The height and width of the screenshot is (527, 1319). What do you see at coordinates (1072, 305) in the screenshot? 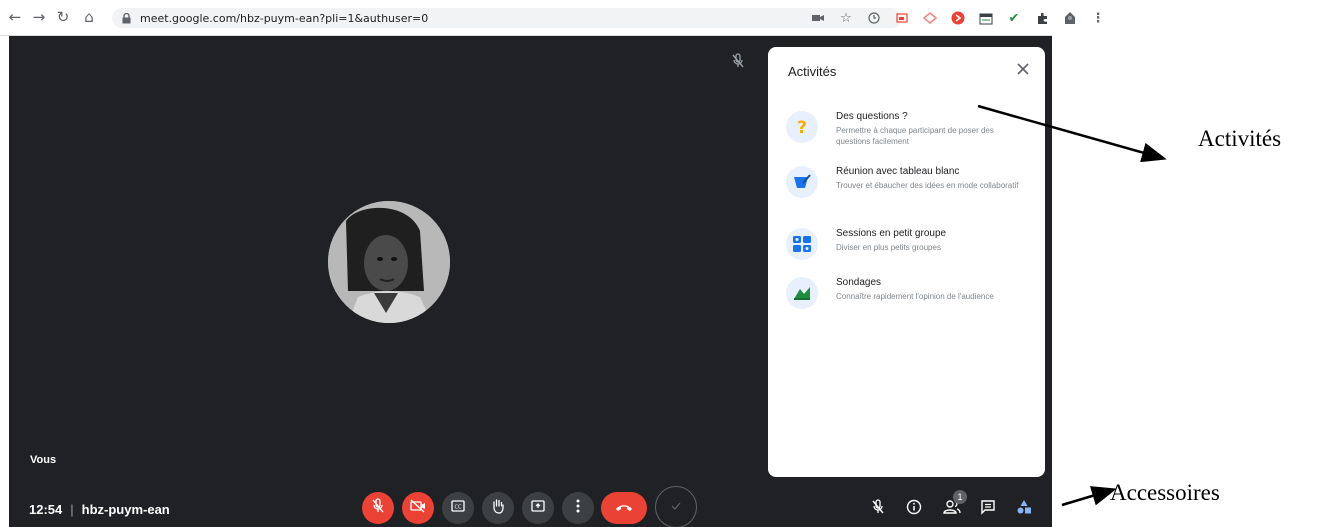
I see `annotation-arrows` at bounding box center [1072, 305].